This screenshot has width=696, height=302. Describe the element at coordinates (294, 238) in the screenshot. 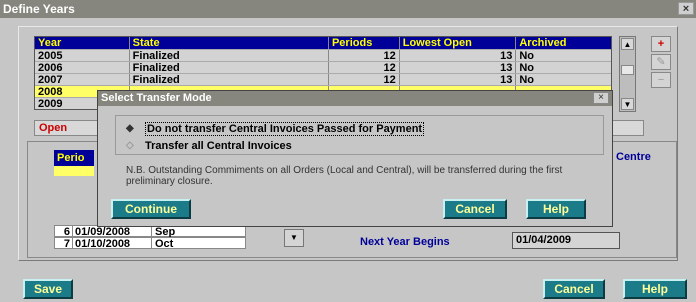

I see `chevron-down-icon: ▼` at that location.